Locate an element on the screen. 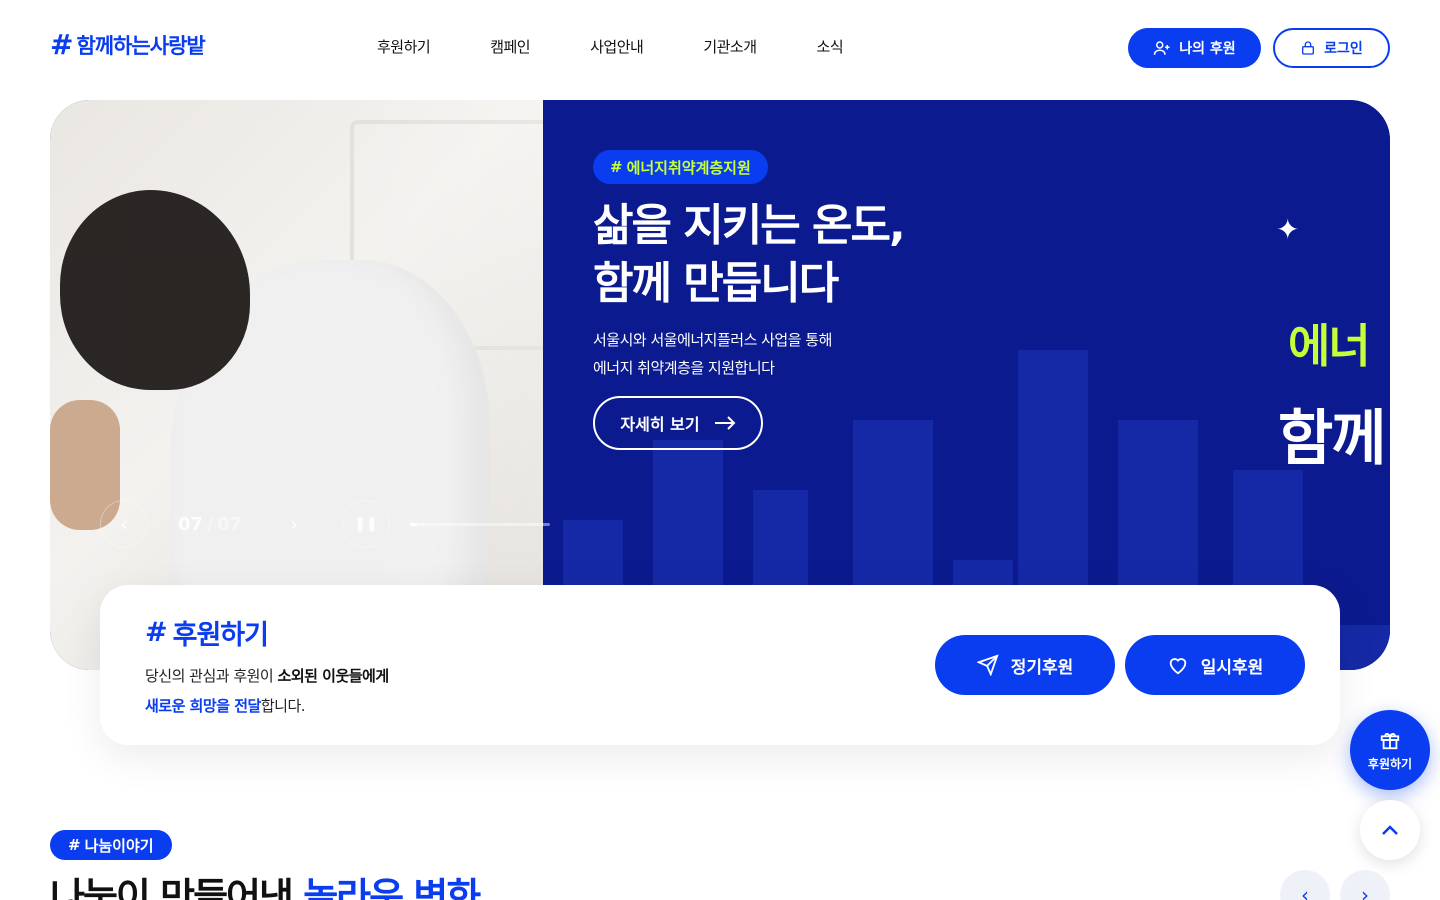 Image resolution: width=1440 pixels, height=900 pixels. story-tag-label: 나눔이야기 is located at coordinates (119, 845).